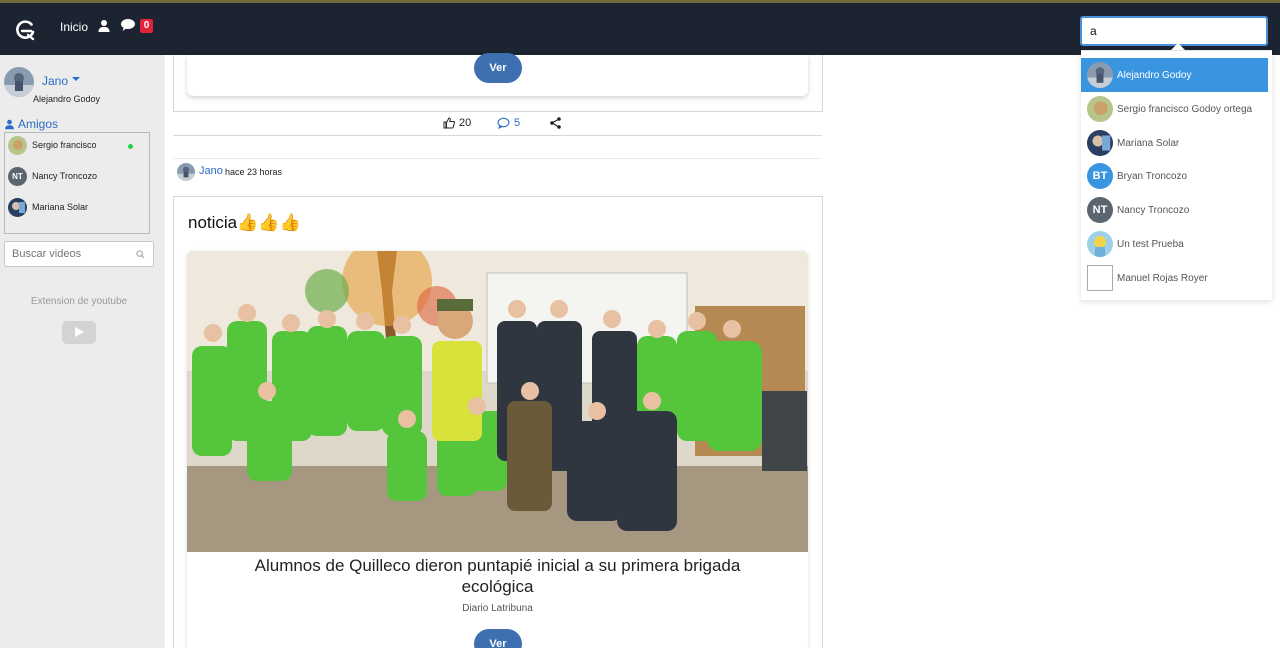 This screenshot has height=648, width=1280. Describe the element at coordinates (76, 79) in the screenshot. I see `caret-down-icon` at that location.